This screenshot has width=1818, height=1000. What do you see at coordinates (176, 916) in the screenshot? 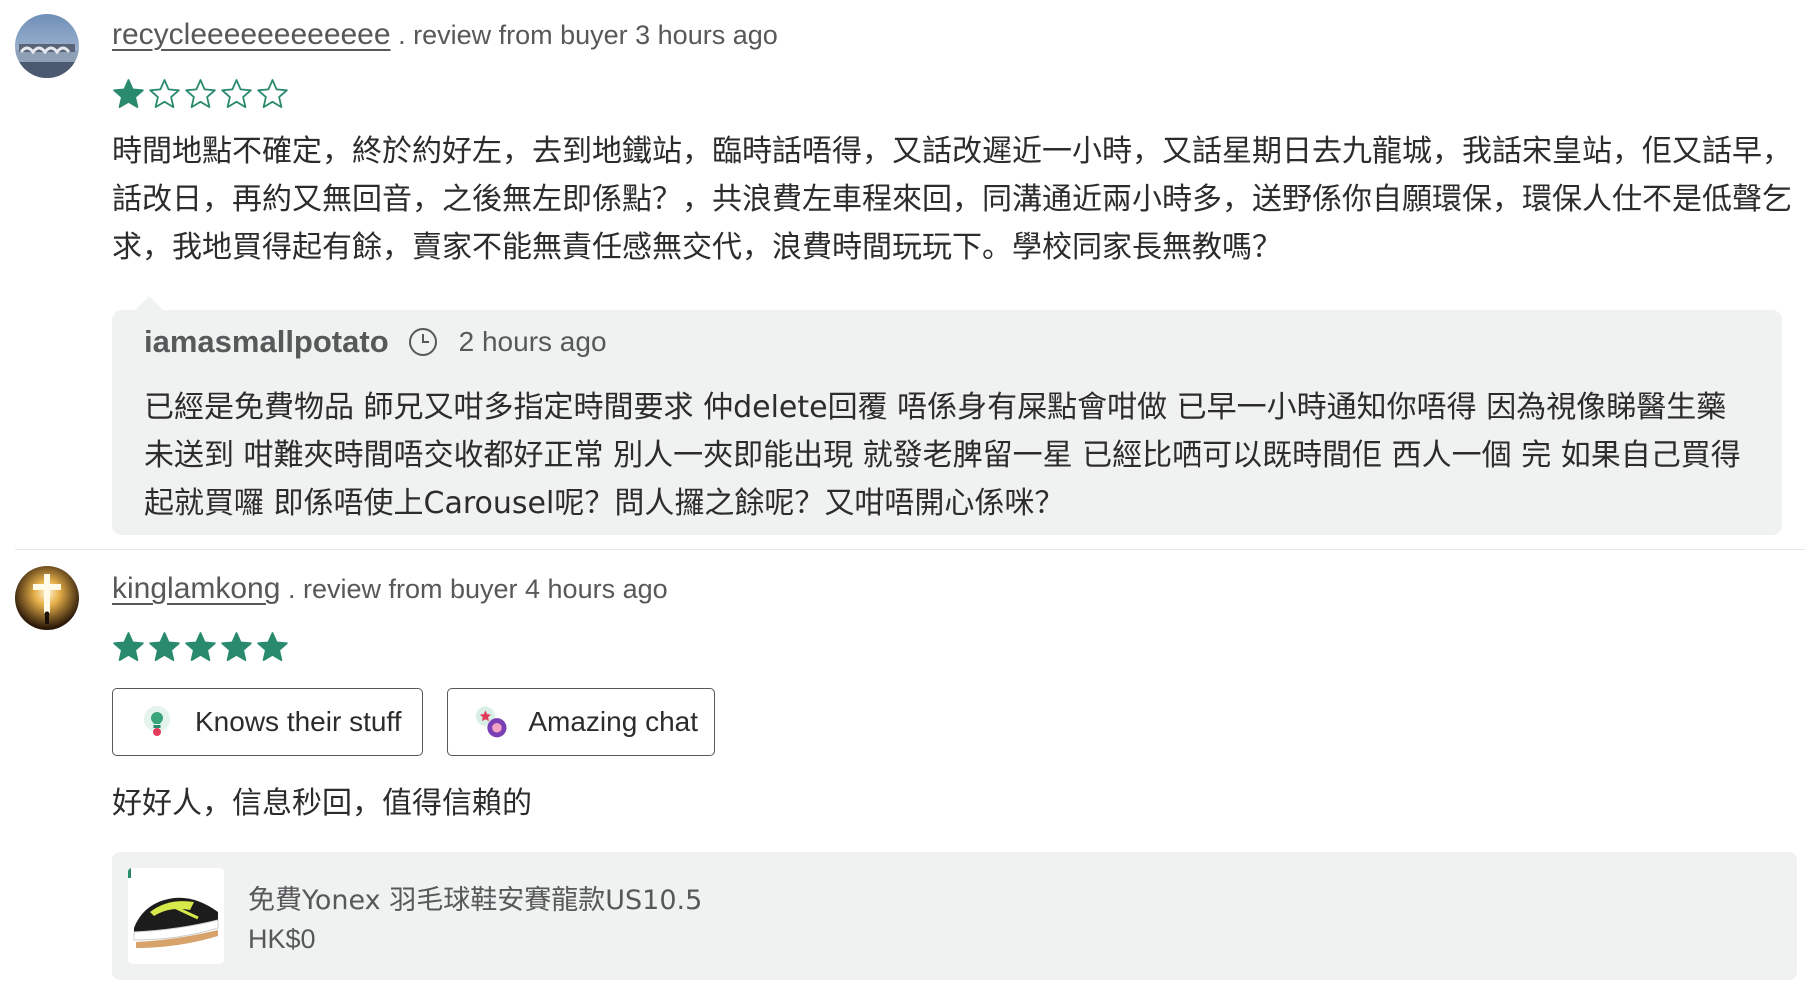
I see `listing-thumbnail` at bounding box center [176, 916].